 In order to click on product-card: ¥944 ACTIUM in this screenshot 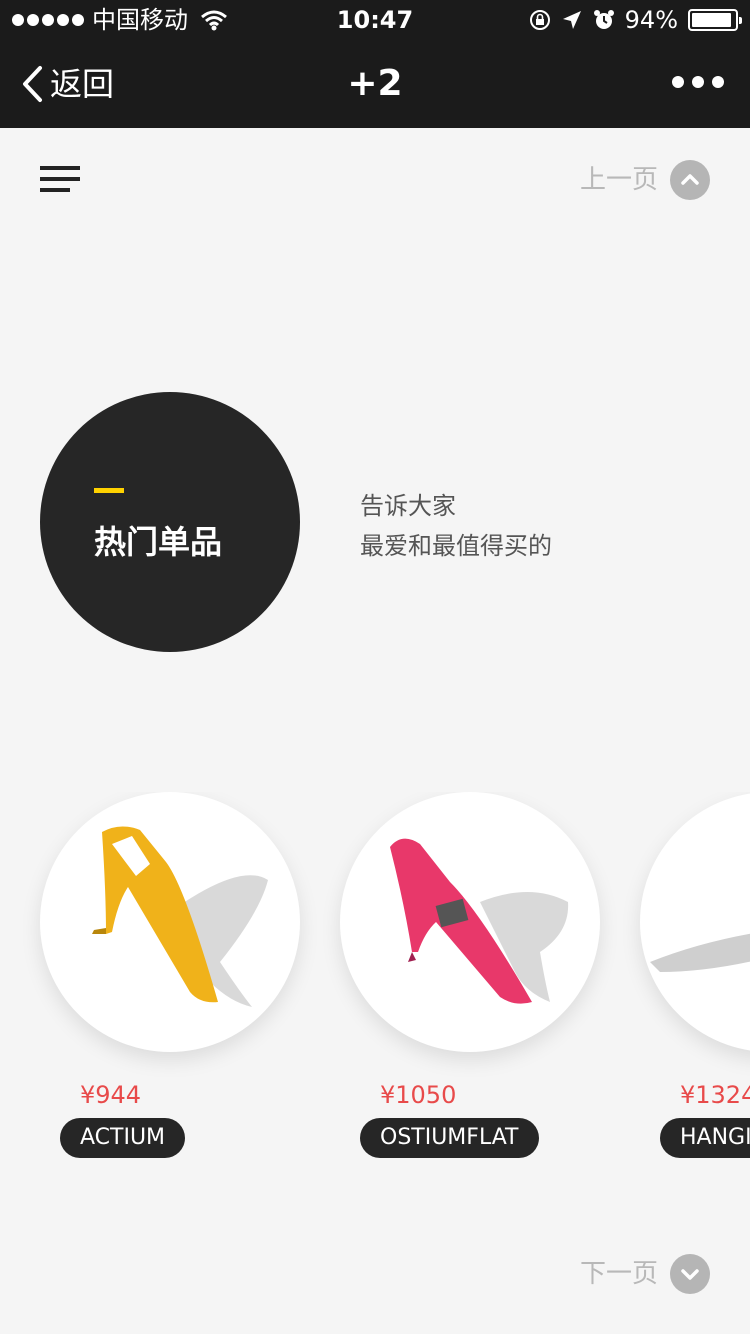, I will do `click(170, 975)`.